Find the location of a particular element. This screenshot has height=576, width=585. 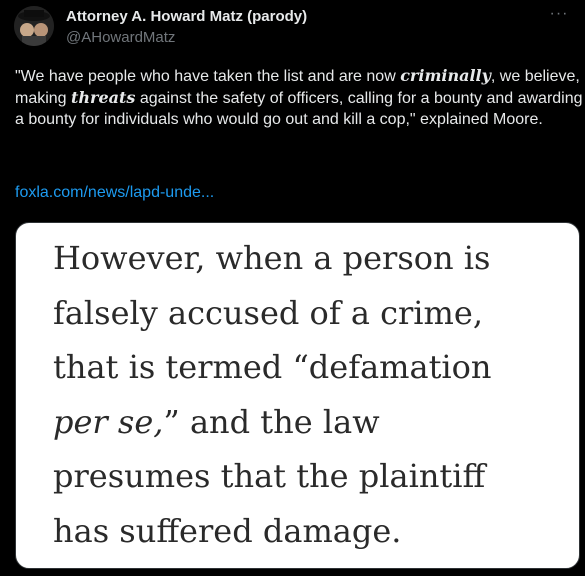

tweet-text-emphasis: threats is located at coordinates (103, 97).